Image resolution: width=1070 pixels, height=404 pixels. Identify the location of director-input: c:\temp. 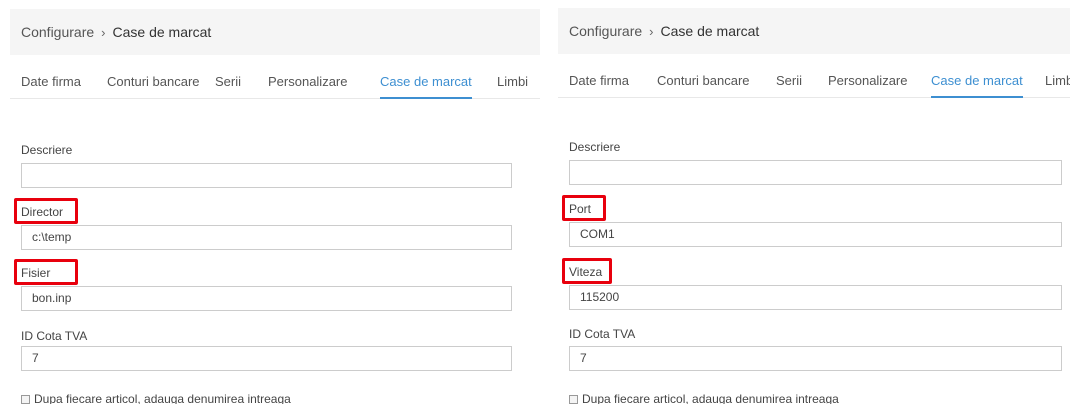
(266, 237).